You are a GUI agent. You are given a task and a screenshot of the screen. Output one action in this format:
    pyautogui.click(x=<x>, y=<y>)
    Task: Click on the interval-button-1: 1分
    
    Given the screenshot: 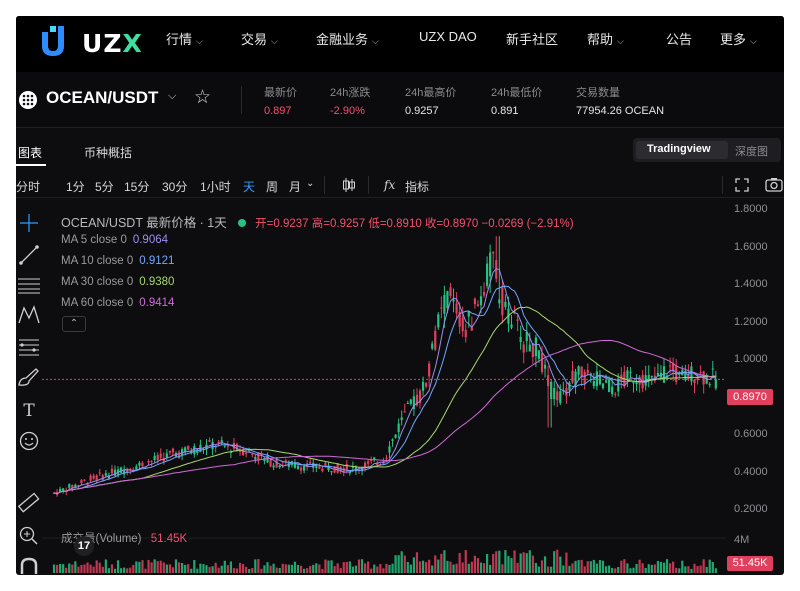 What is the action you would take?
    pyautogui.click(x=75, y=186)
    